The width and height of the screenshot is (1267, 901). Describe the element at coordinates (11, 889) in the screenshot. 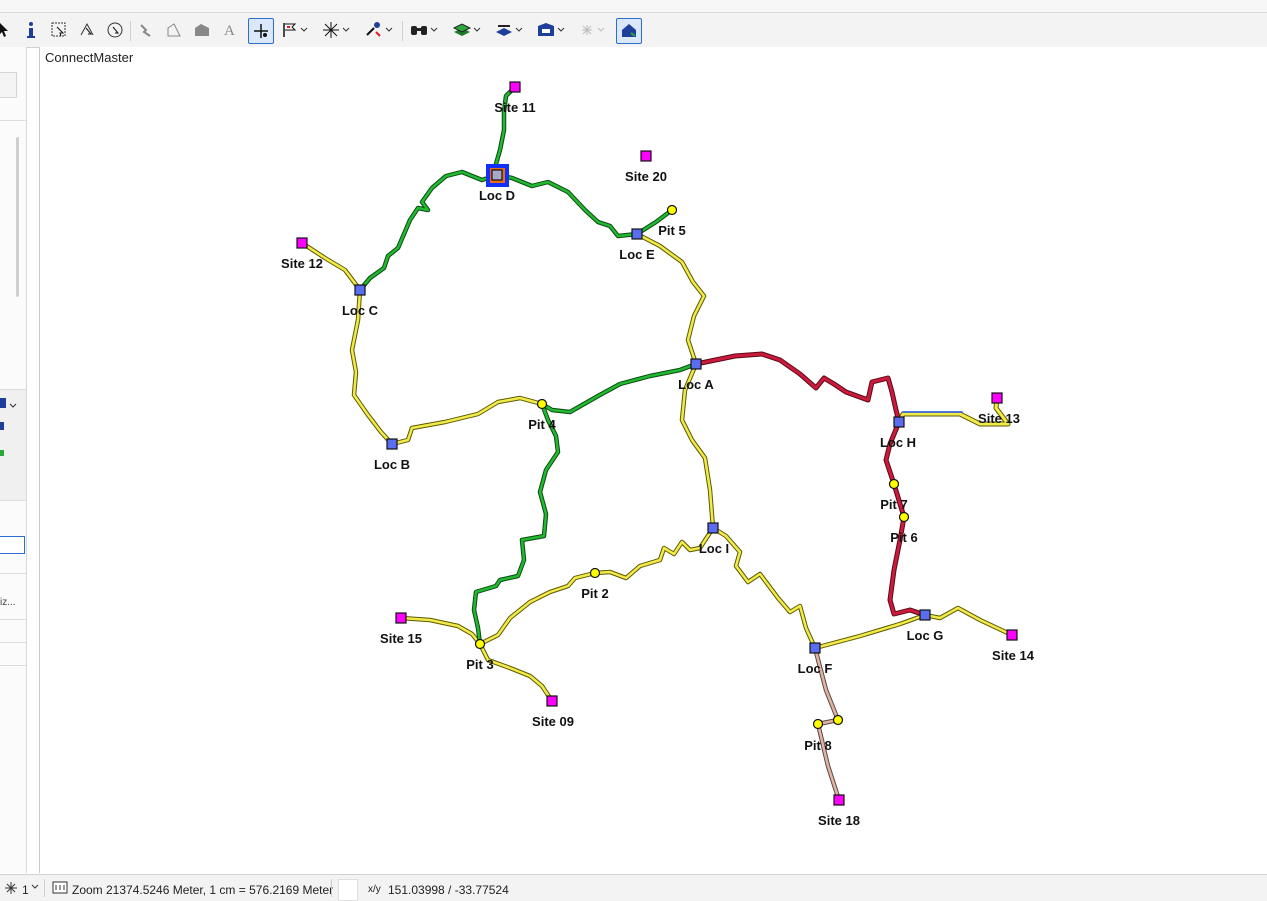

I see `cursor-icon` at that location.